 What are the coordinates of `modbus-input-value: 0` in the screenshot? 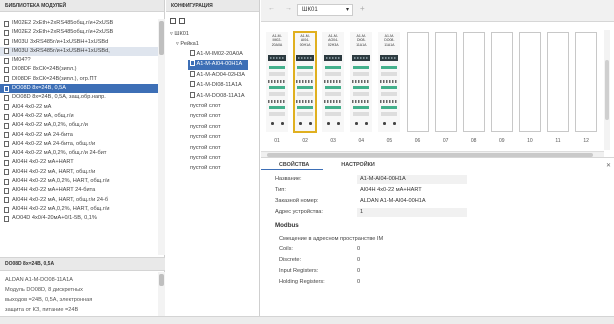 It's located at (359, 271).